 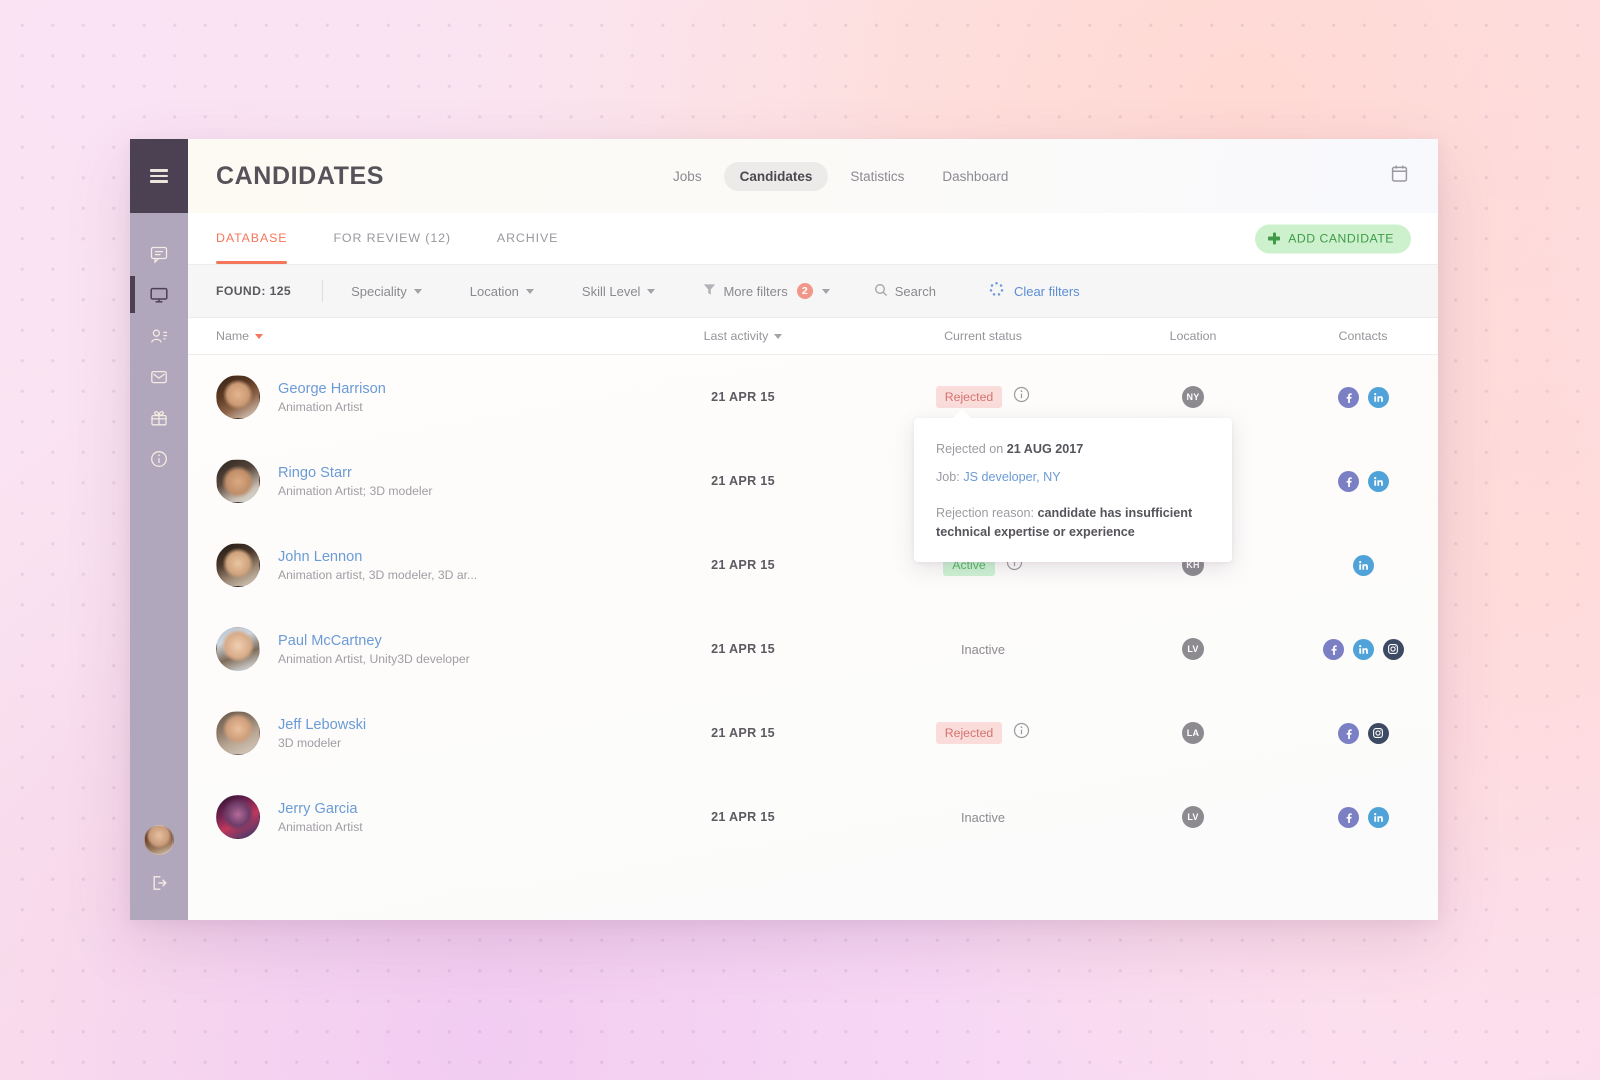 I want to click on funnel-icon, so click(x=709, y=291).